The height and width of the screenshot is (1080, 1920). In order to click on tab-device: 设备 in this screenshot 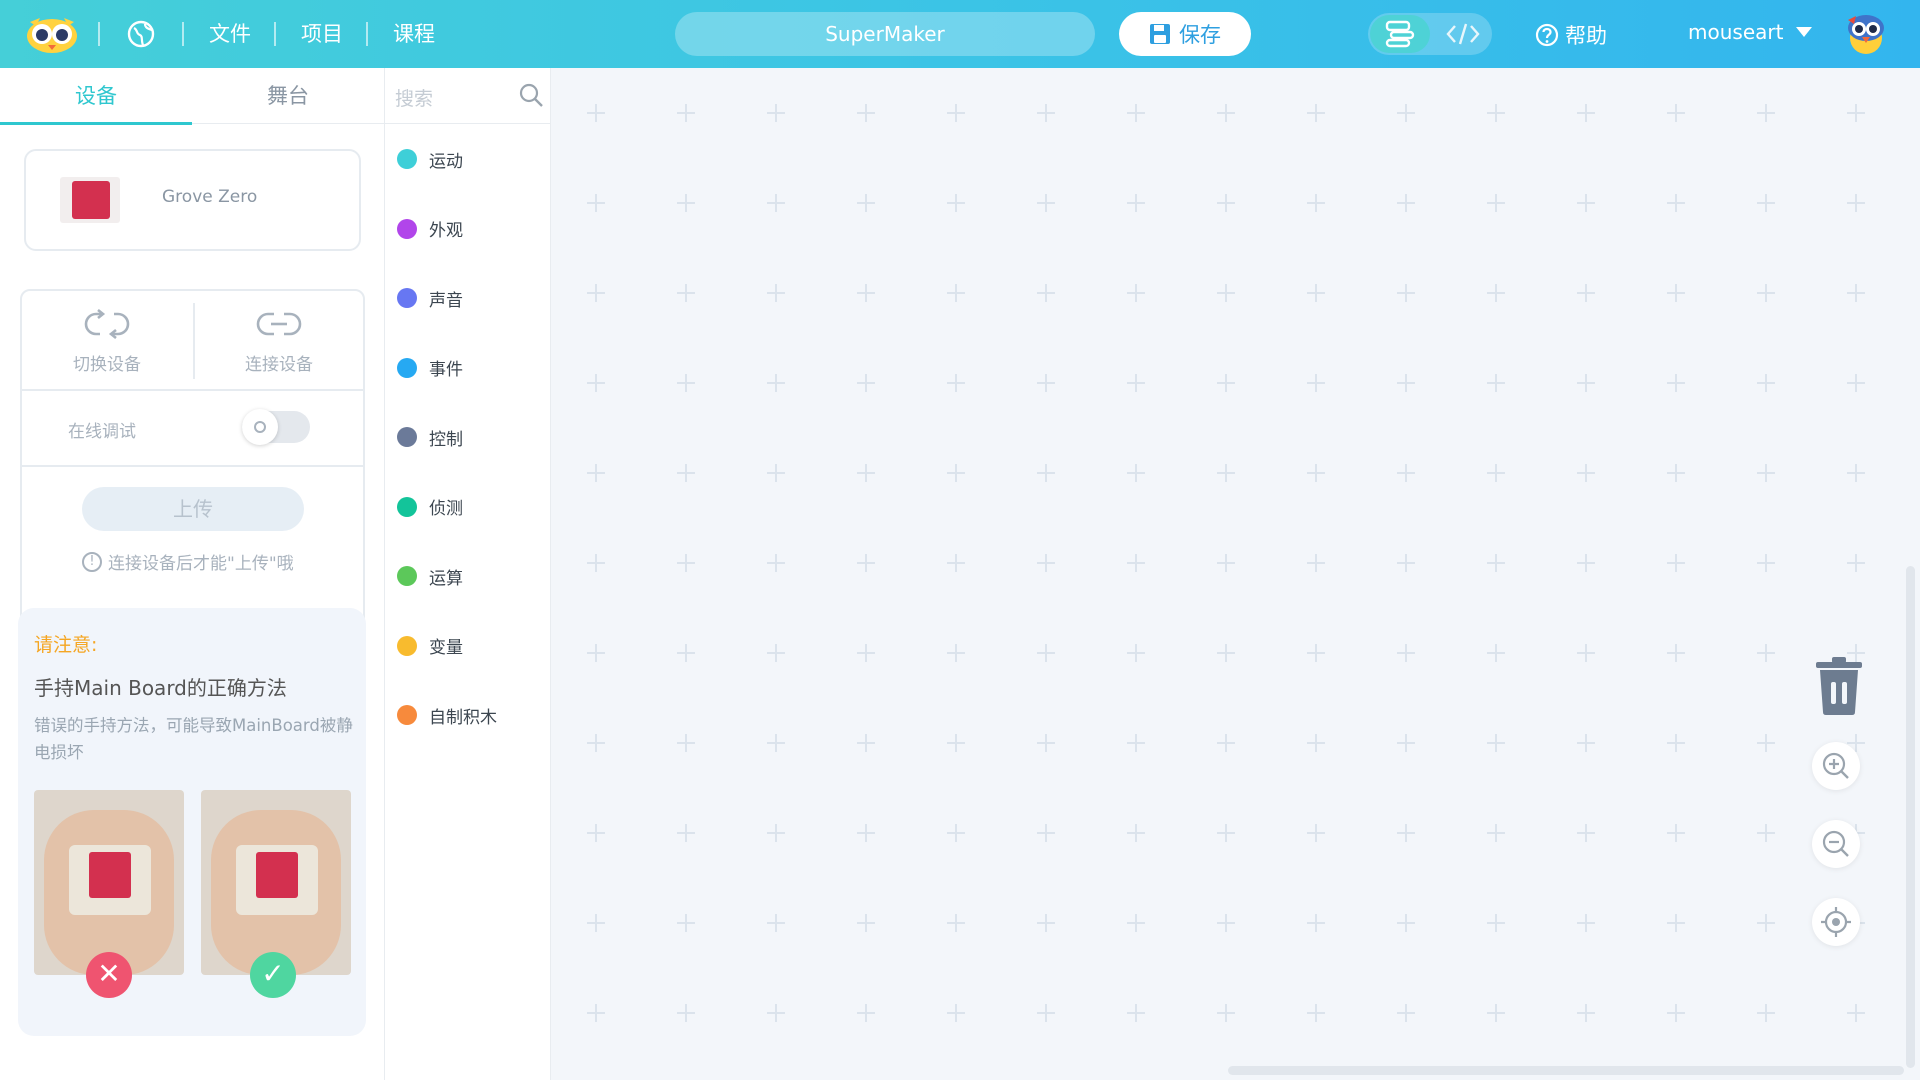, I will do `click(96, 96)`.